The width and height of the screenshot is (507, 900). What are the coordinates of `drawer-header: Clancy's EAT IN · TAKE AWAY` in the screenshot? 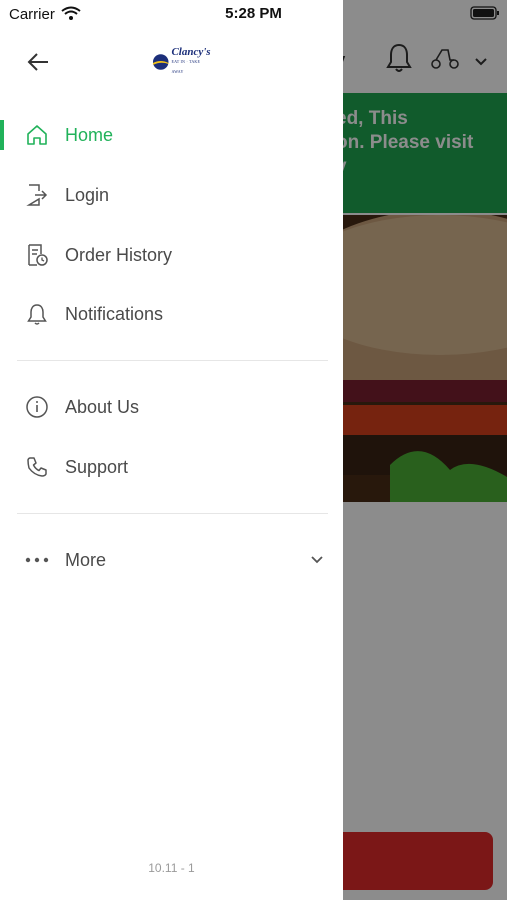 It's located at (171, 63).